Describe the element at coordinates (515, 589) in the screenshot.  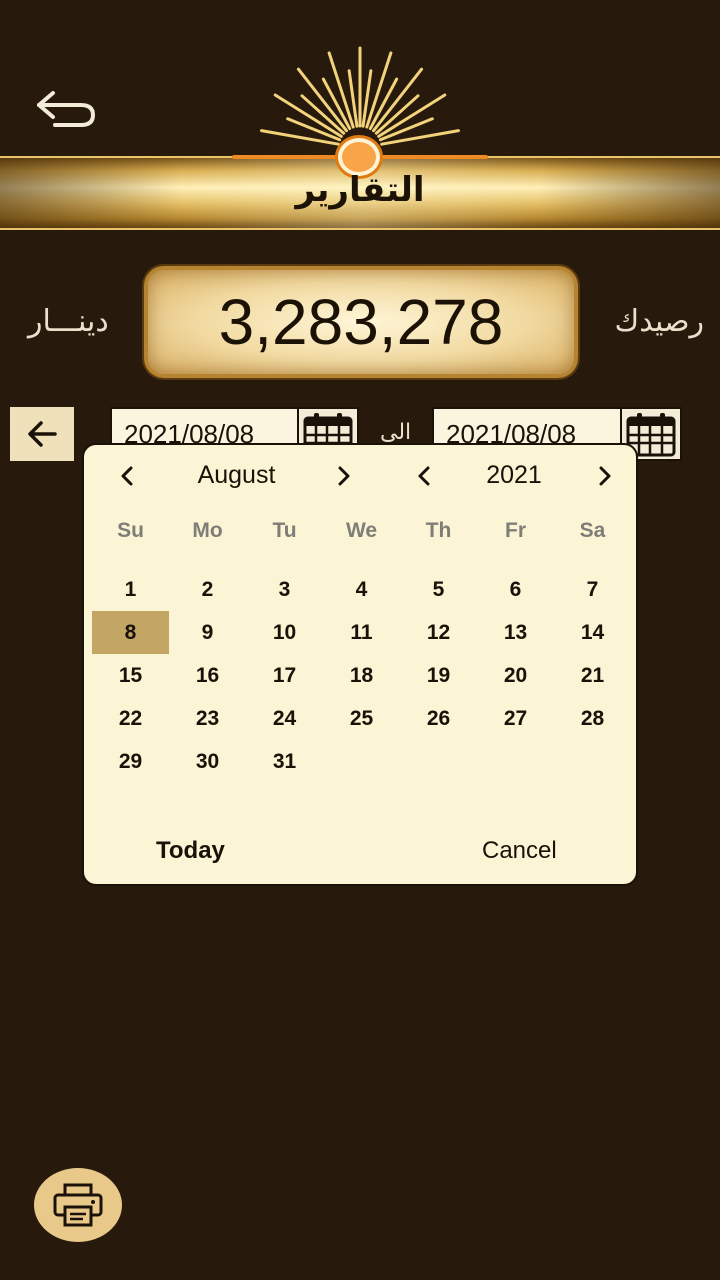
I see `day-cell: 6` at that location.